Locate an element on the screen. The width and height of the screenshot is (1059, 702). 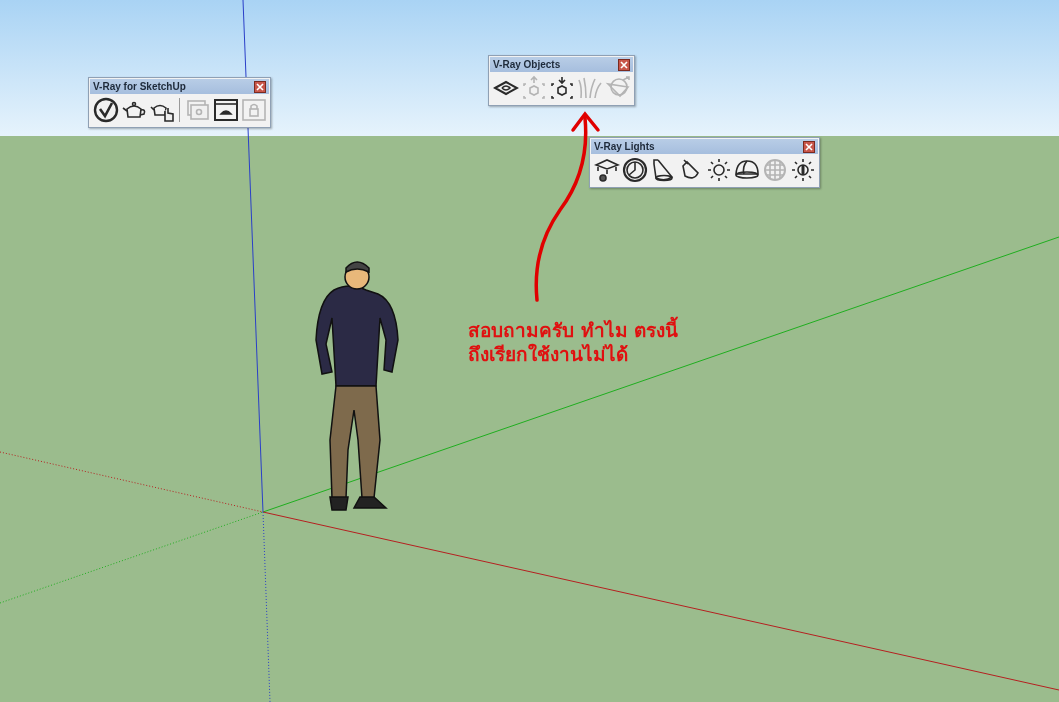
lock-icon is located at coordinates (253, 110).